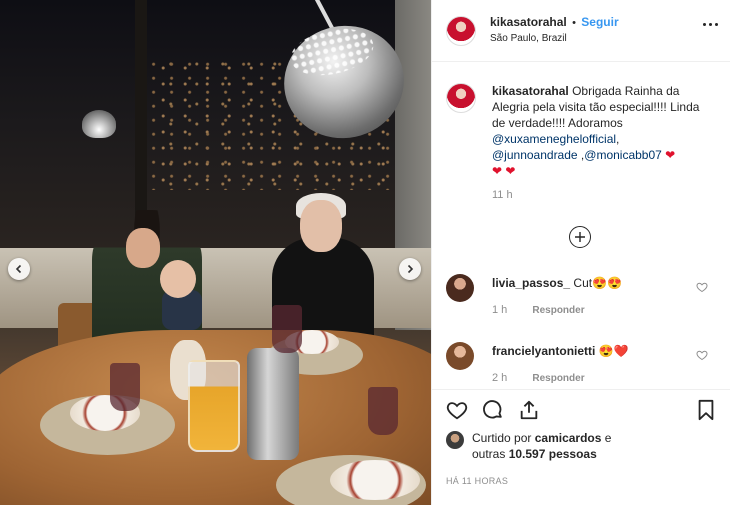 The width and height of the screenshot is (730, 505). Describe the element at coordinates (489, 454) in the screenshot. I see `others-label: outras` at that location.